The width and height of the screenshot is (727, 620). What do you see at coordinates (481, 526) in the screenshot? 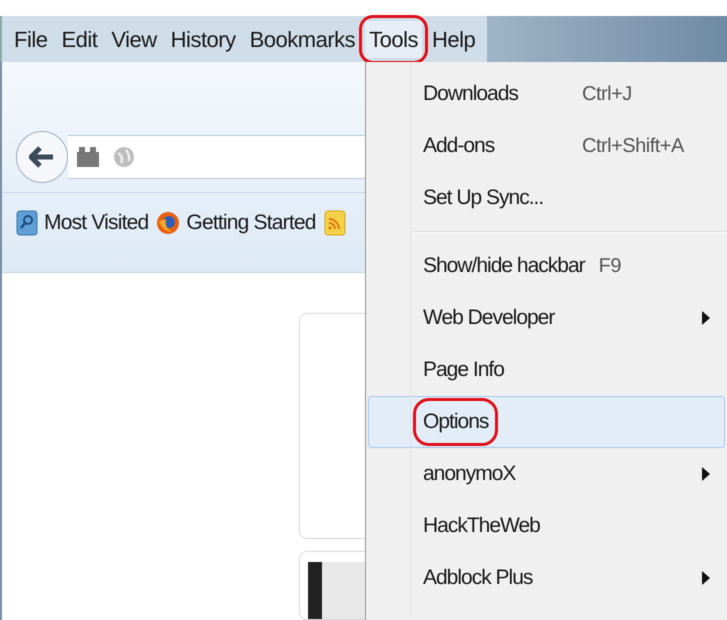
I see `menu-item-label: HackTheWeb` at bounding box center [481, 526].